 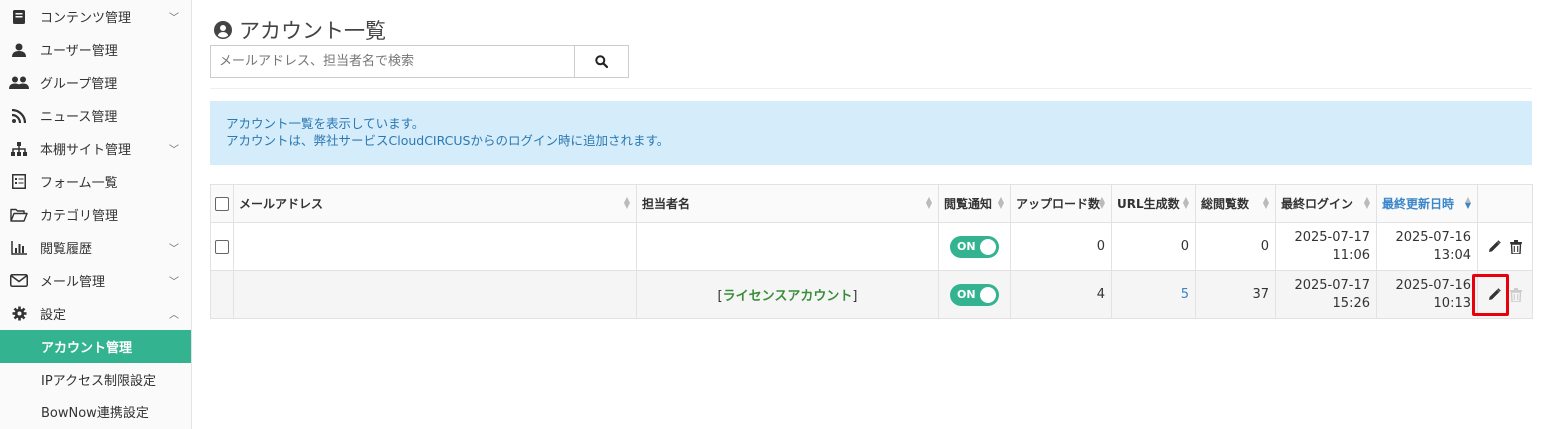 What do you see at coordinates (1505, 246) in the screenshot?
I see `cell-actions` at bounding box center [1505, 246].